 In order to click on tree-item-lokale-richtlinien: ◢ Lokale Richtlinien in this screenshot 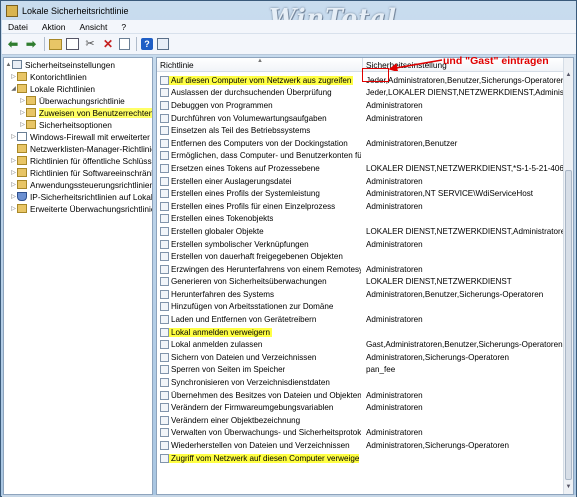, I will do `click(52, 88)`.